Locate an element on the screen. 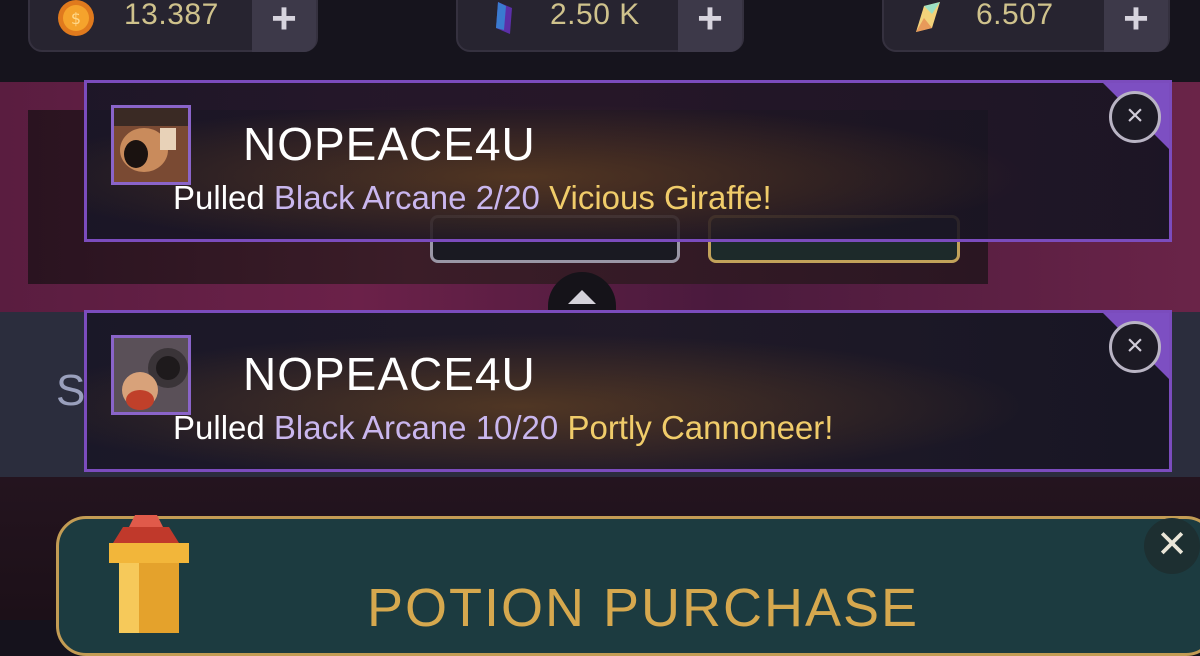  gem-amount: 2.50 K is located at coordinates (595, 15).